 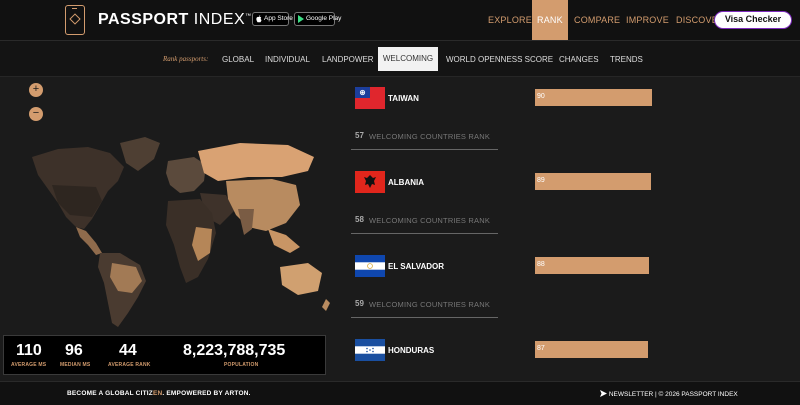 I want to click on stat-median-ms-label: MEDIAN MS, so click(x=75, y=365).